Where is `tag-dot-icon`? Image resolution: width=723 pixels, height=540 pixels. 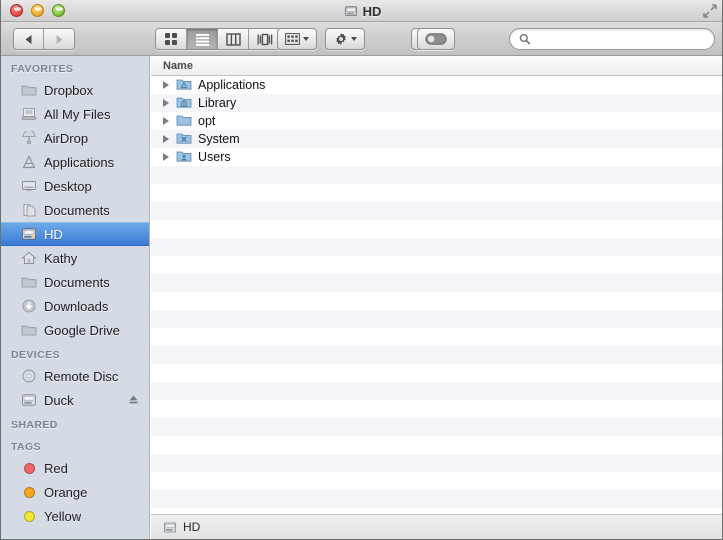
tag-dot-icon is located at coordinates (29, 468).